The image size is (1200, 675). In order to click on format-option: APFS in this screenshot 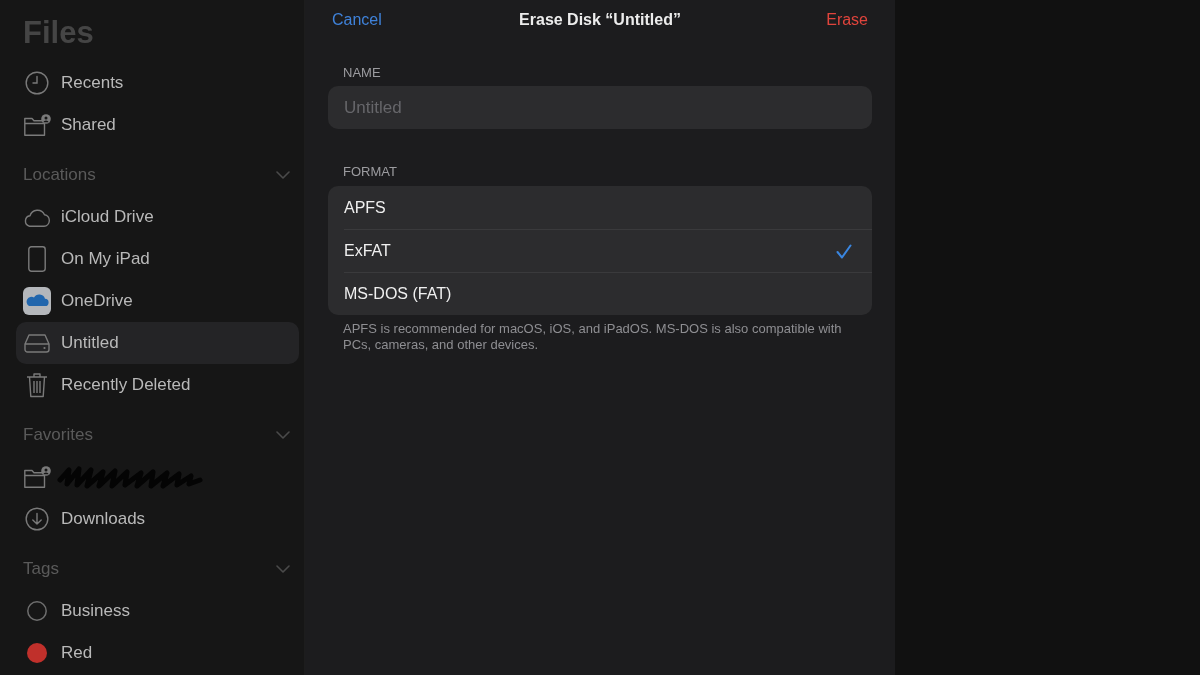, I will do `click(608, 207)`.